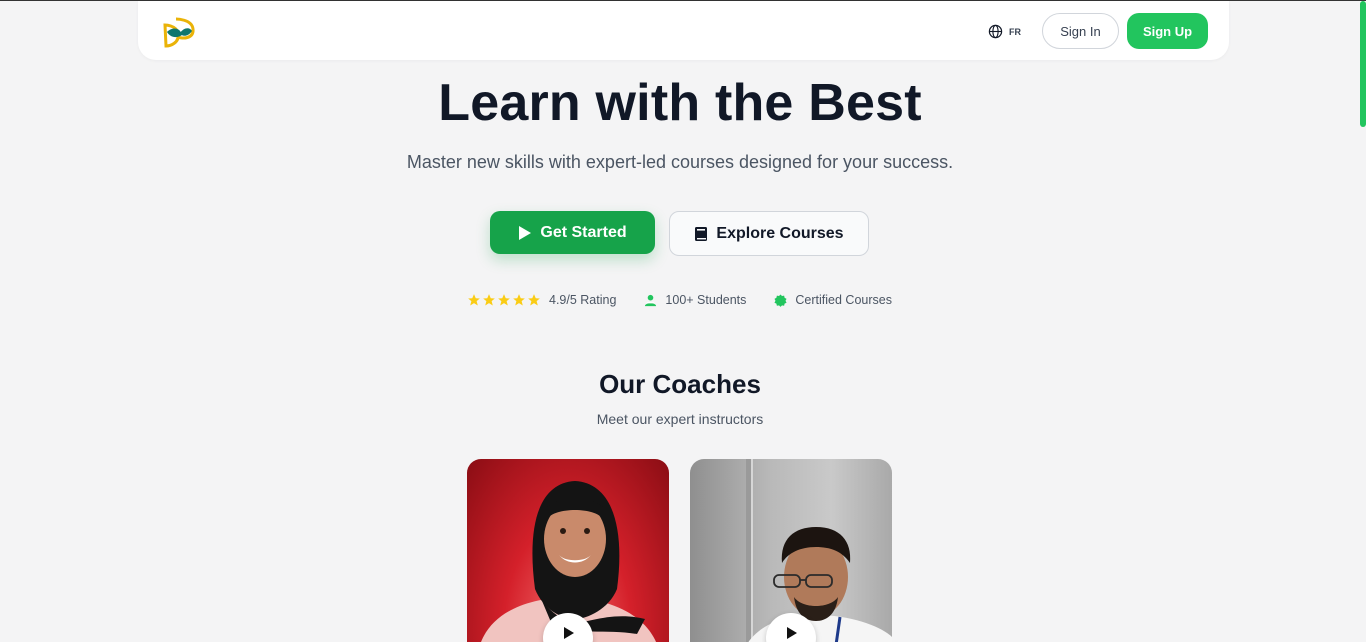 The image size is (1366, 642). What do you see at coordinates (583, 300) in the screenshot?
I see `rating-label: 4.9/5 Rating` at bounding box center [583, 300].